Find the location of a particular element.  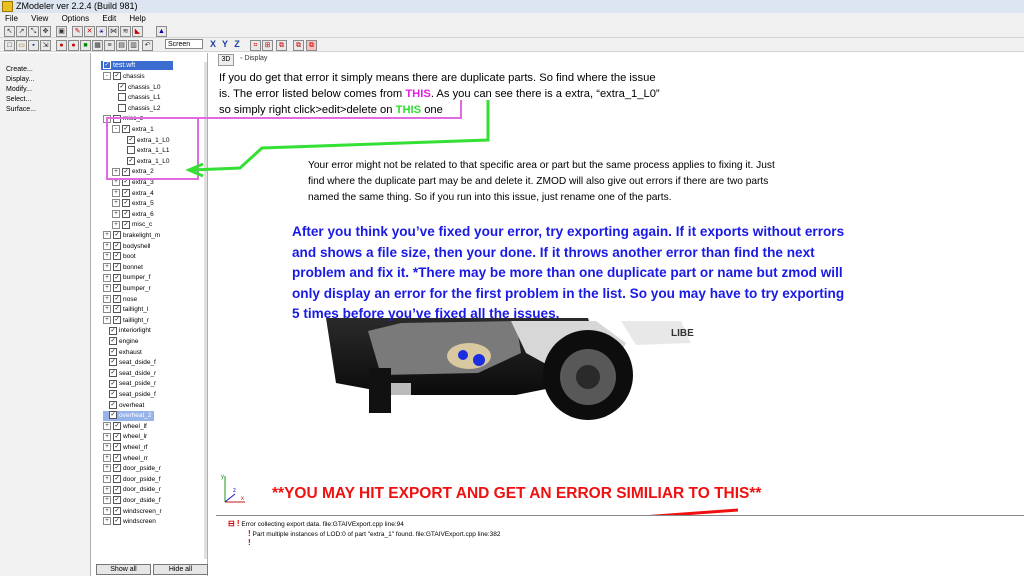

log-entry: ! is located at coordinates (249, 543).